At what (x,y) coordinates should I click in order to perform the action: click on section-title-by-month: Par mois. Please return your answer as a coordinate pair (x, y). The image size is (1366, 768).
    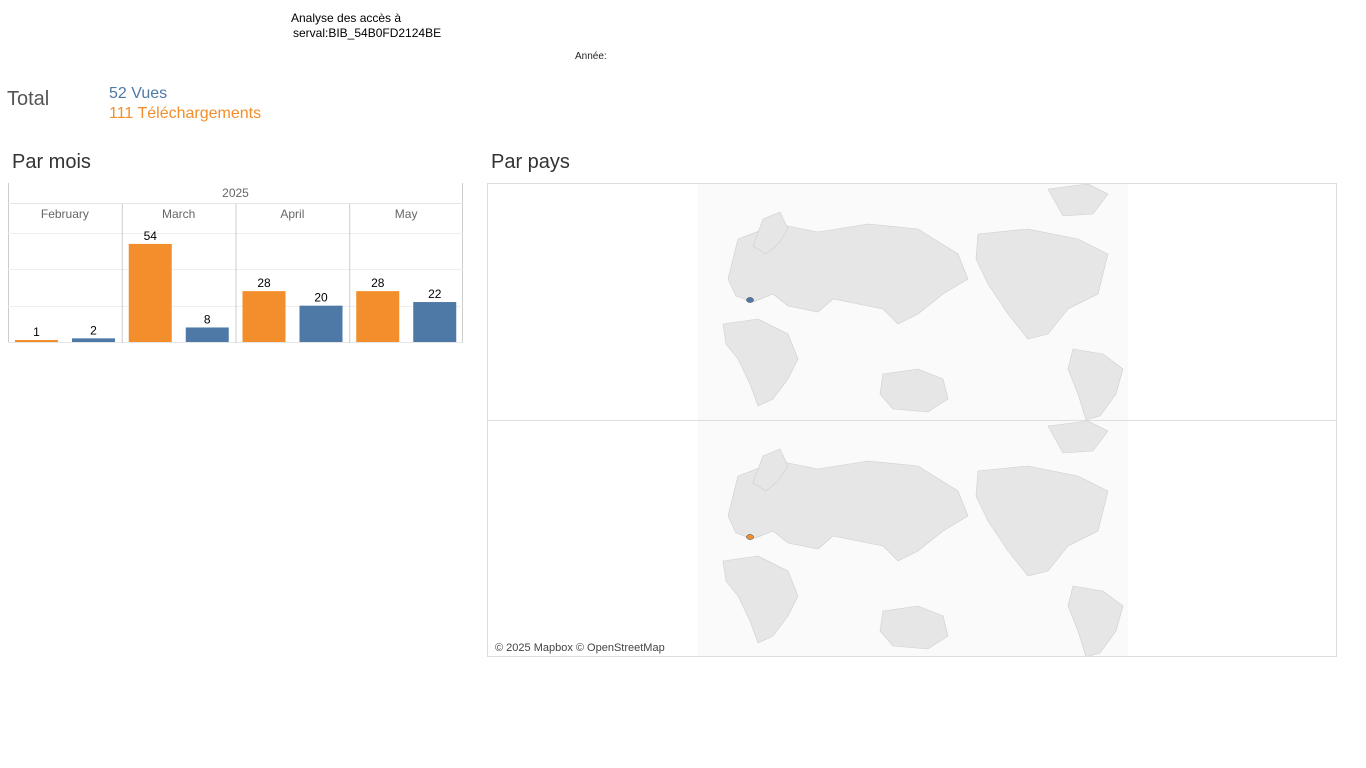
    Looking at the image, I should click on (51, 162).